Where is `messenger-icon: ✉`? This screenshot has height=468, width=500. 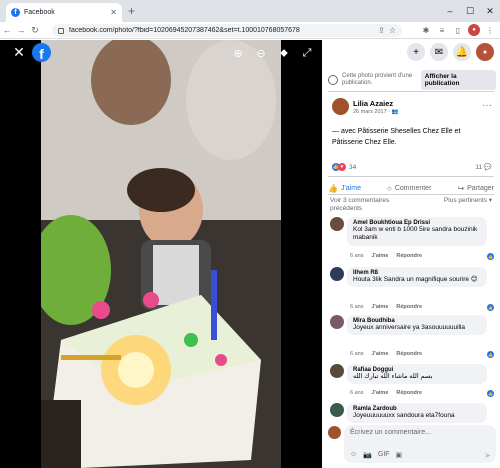
messenger-icon: ✉ is located at coordinates (439, 52).